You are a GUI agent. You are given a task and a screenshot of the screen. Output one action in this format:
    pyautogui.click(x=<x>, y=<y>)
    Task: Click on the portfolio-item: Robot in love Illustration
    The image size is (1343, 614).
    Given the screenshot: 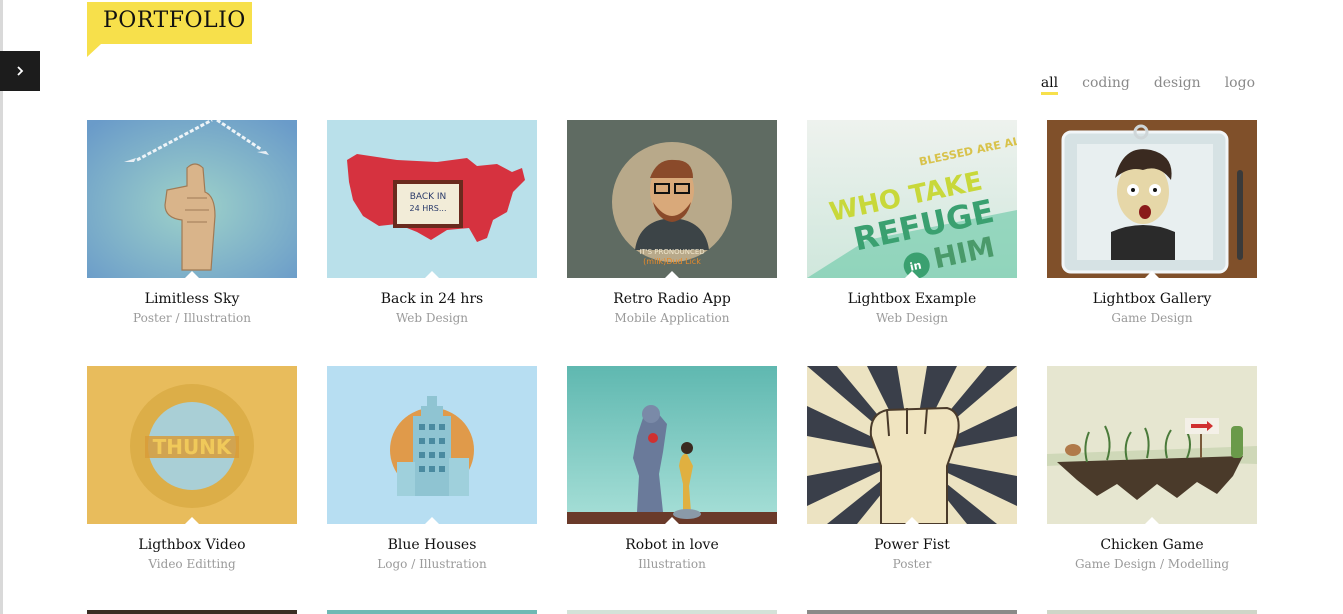 What is the action you would take?
    pyautogui.click(x=672, y=469)
    